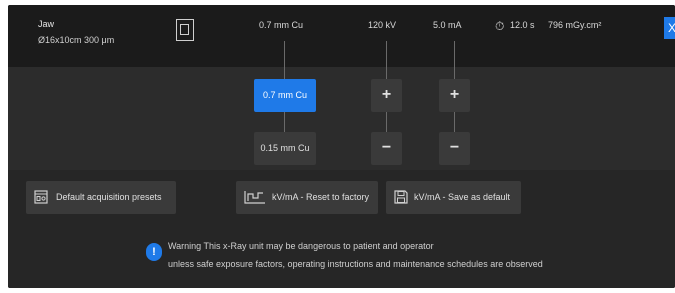 Image resolution: width=675 pixels, height=293 pixels. I want to click on reset-factory-label: kV/mA - Reset to factory, so click(321, 197).